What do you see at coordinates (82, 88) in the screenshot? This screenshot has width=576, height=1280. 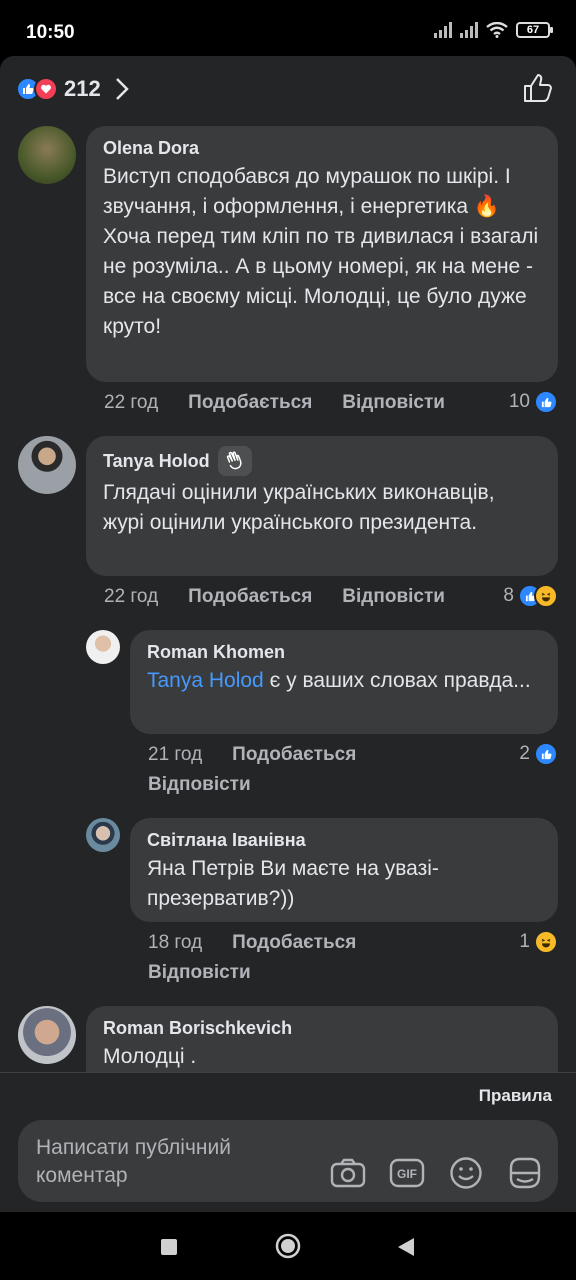 I see `reaction-count: 212` at bounding box center [82, 88].